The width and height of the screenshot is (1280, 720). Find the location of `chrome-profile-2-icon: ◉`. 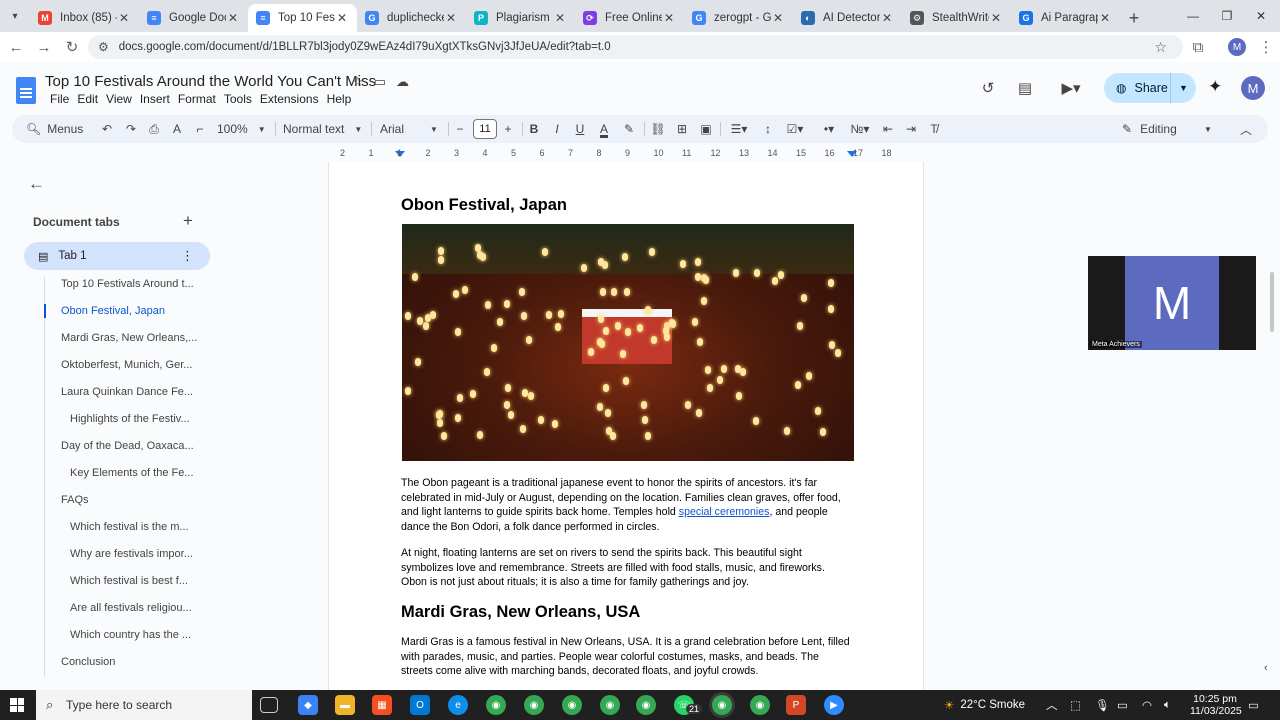

chrome-profile-2-icon: ◉ is located at coordinates (572, 705).